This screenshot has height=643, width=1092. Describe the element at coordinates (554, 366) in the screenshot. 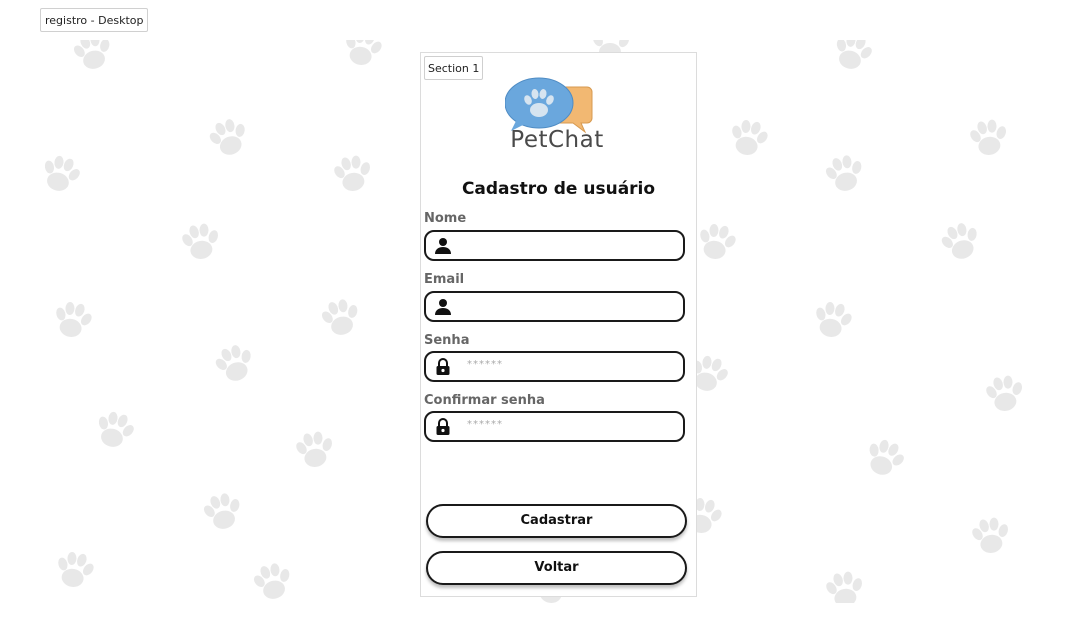

I see `senha-input: ******` at that location.